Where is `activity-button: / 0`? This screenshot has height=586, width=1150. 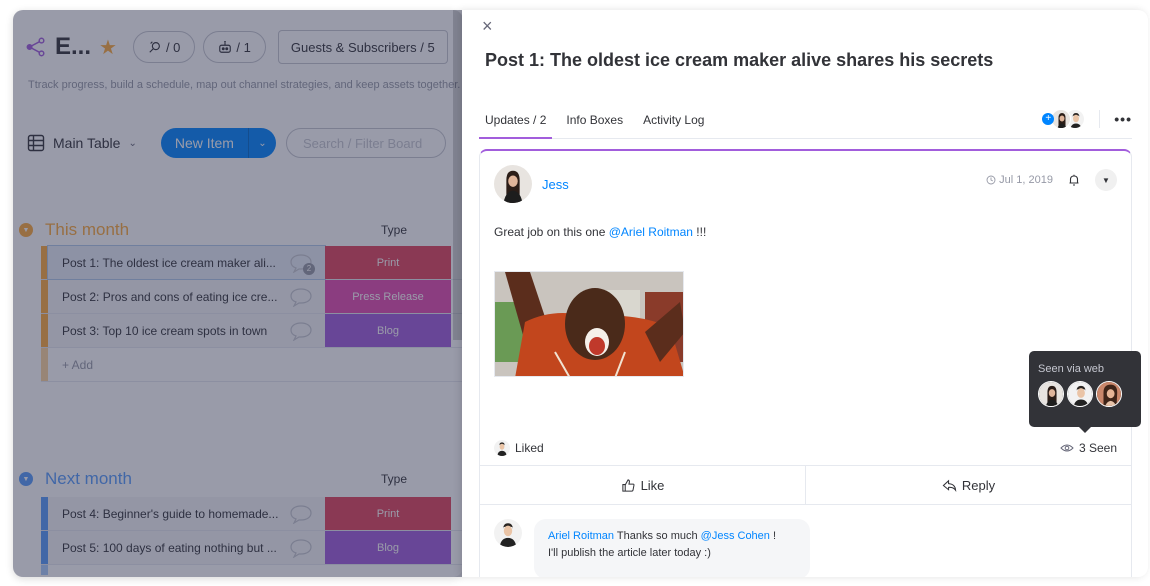 activity-button: / 0 is located at coordinates (164, 47).